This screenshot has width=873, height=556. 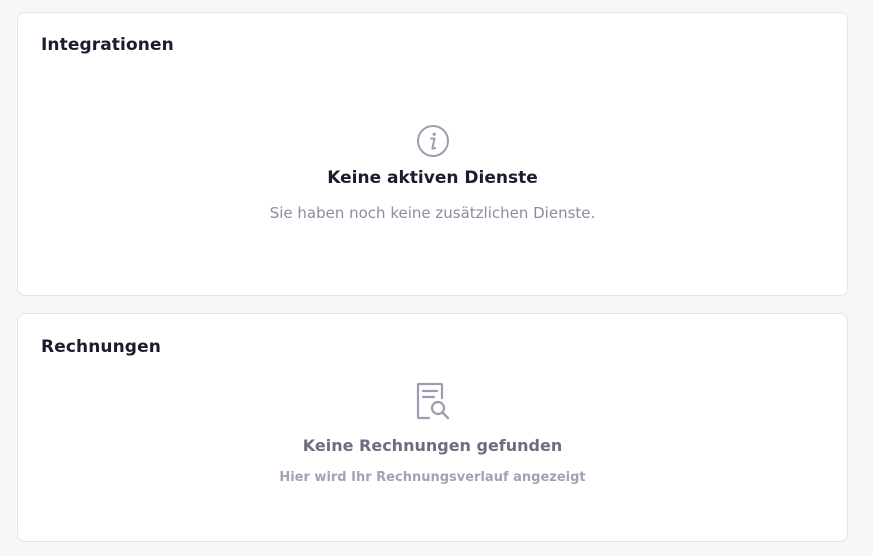 I want to click on invoices-empty-title: Keine Rechnungen gefunden, so click(x=432, y=445).